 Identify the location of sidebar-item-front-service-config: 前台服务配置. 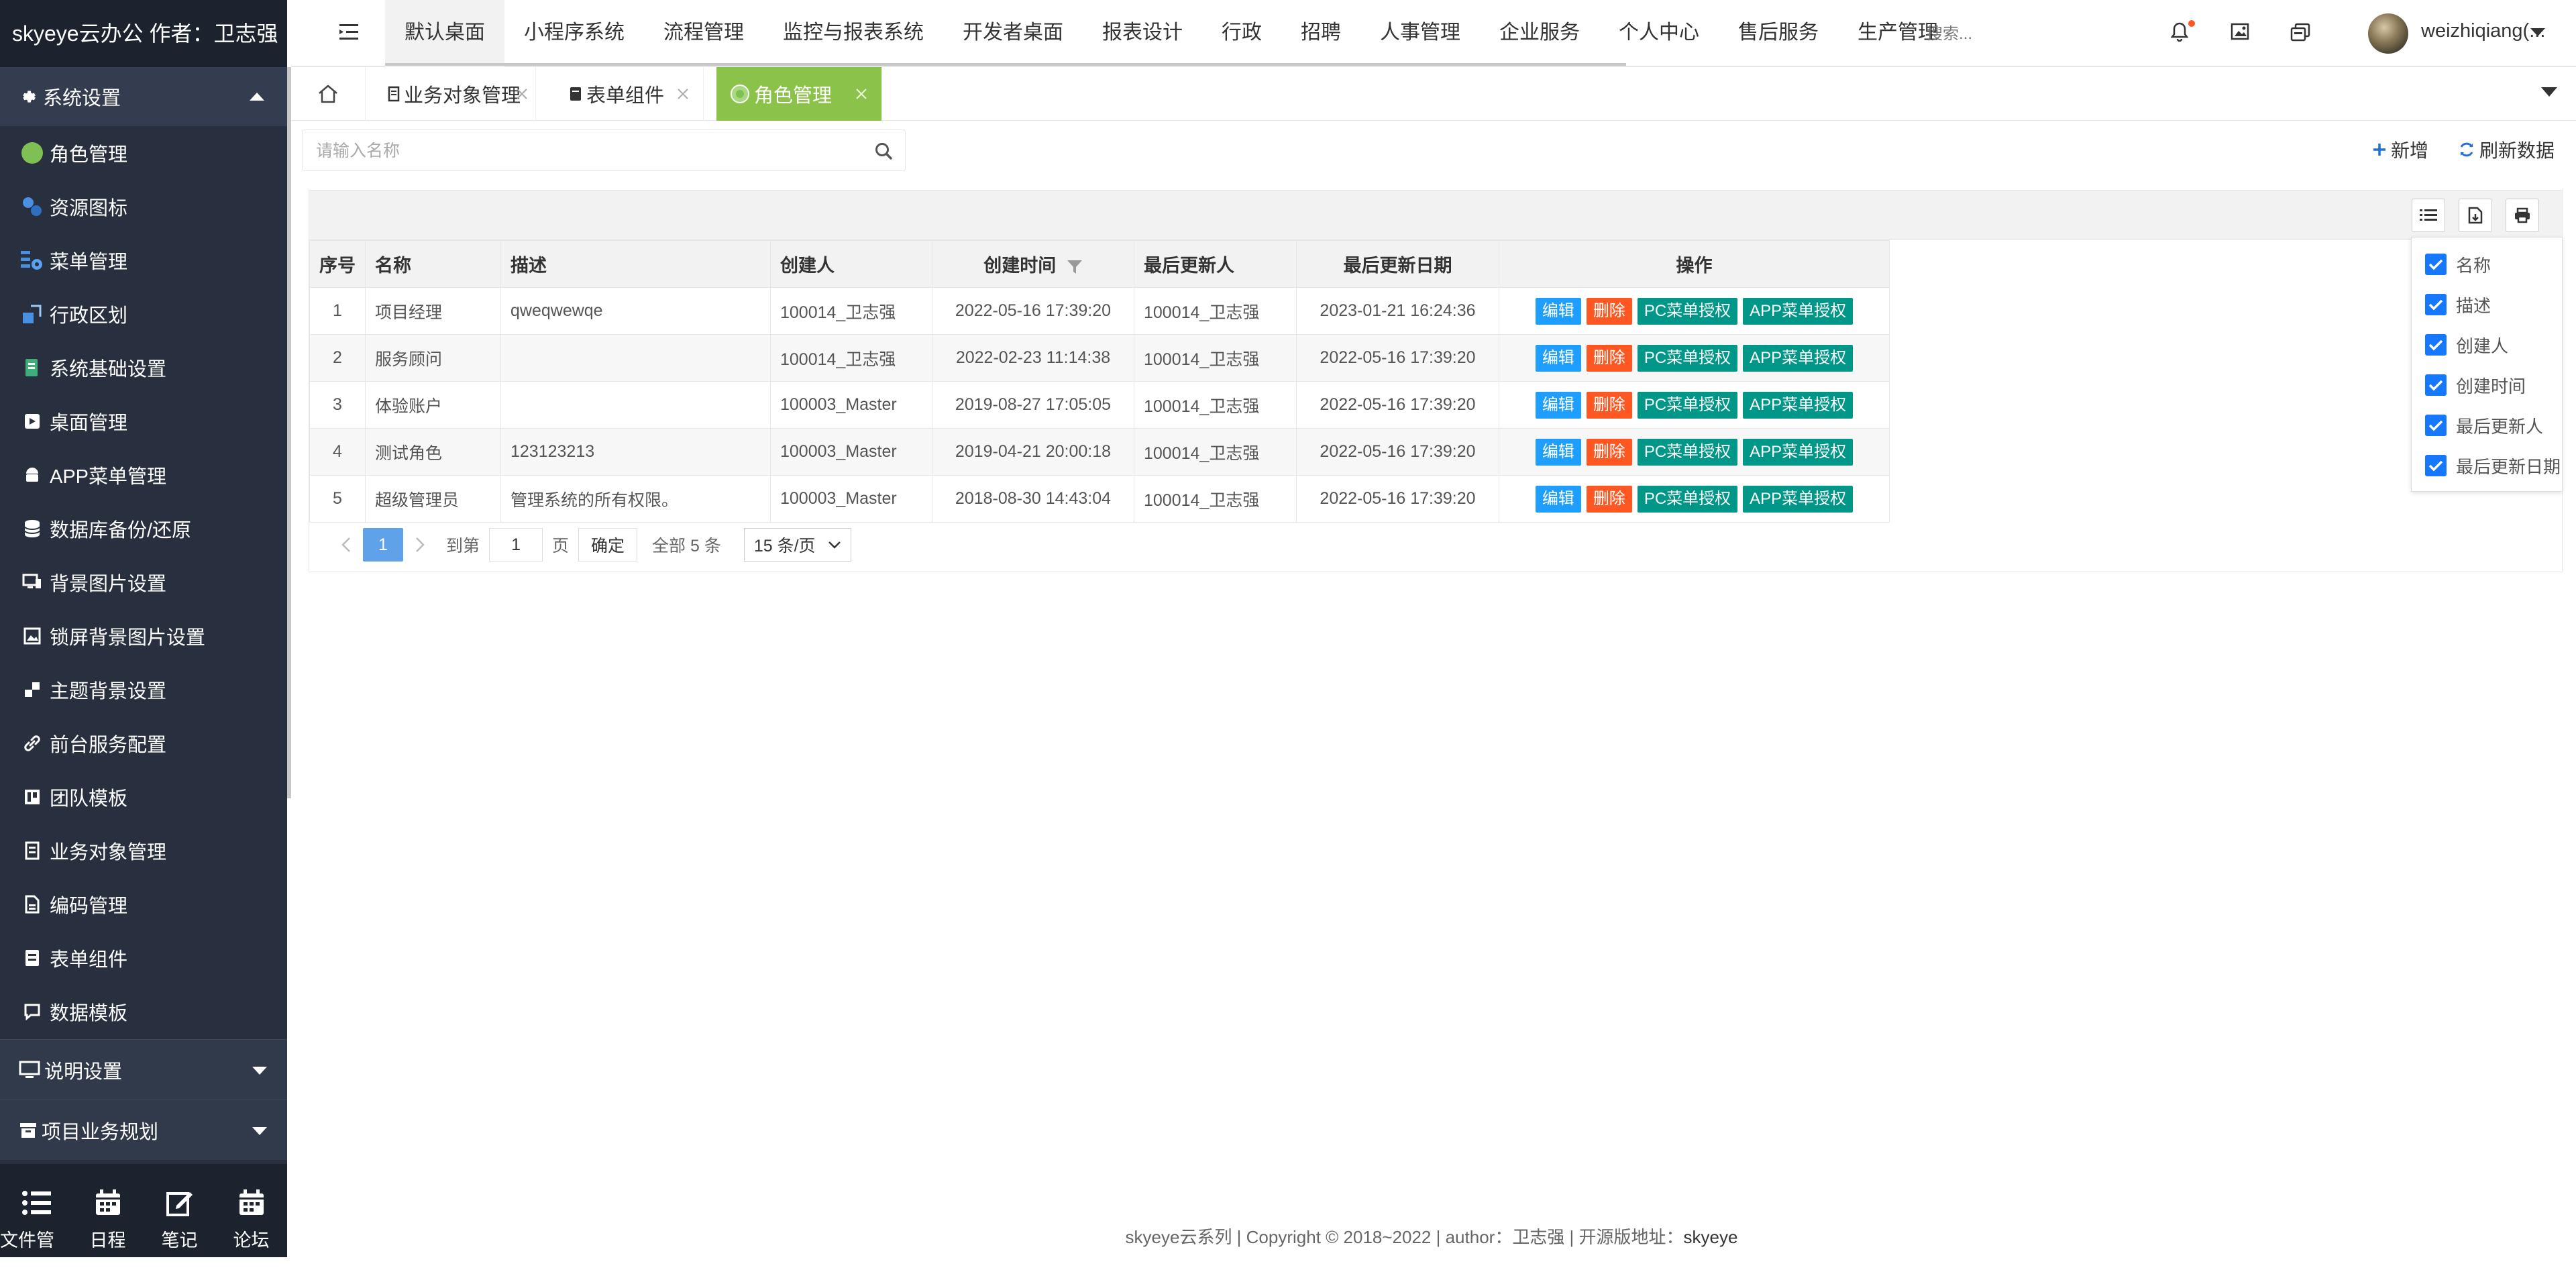
(143, 743).